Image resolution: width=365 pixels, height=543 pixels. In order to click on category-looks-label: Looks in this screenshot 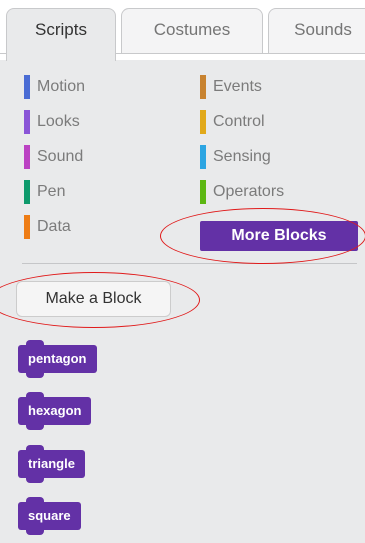, I will do `click(58, 121)`.